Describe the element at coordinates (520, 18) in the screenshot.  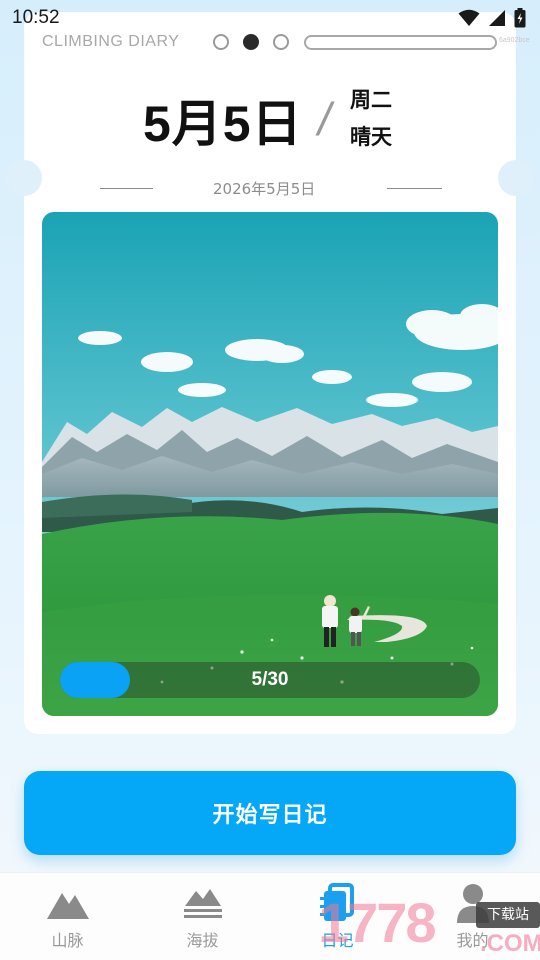
I see `battery-charging-icon` at that location.